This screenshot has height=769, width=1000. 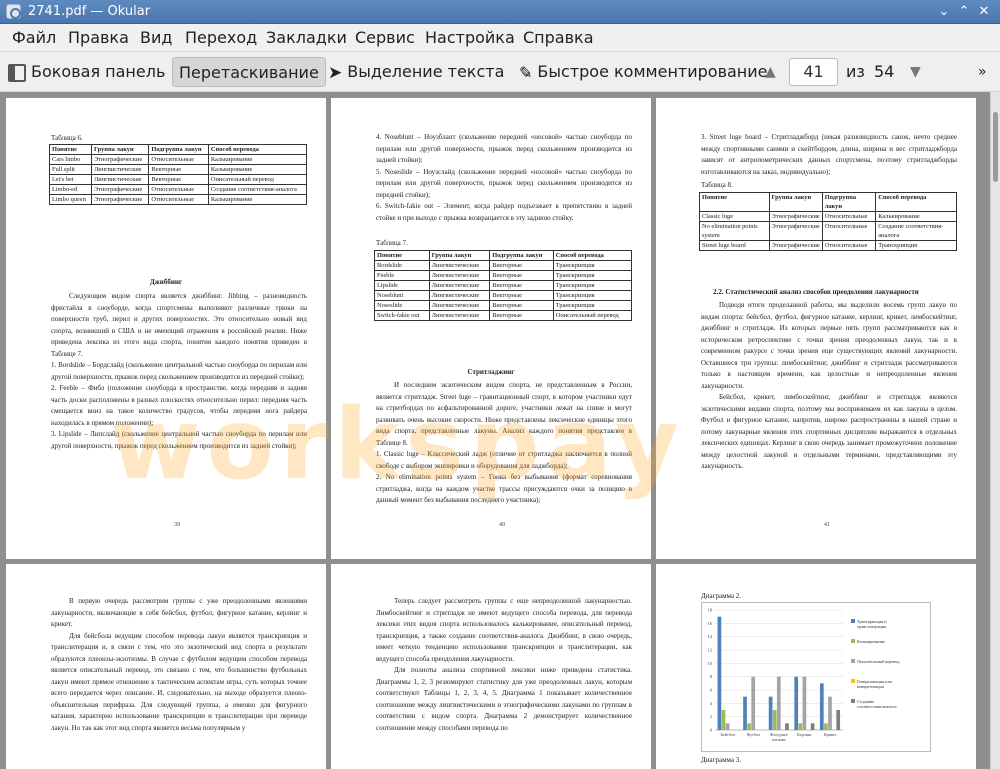 What do you see at coordinates (470, 37) in the screenshot?
I see `menu-settings: Настройка` at bounding box center [470, 37].